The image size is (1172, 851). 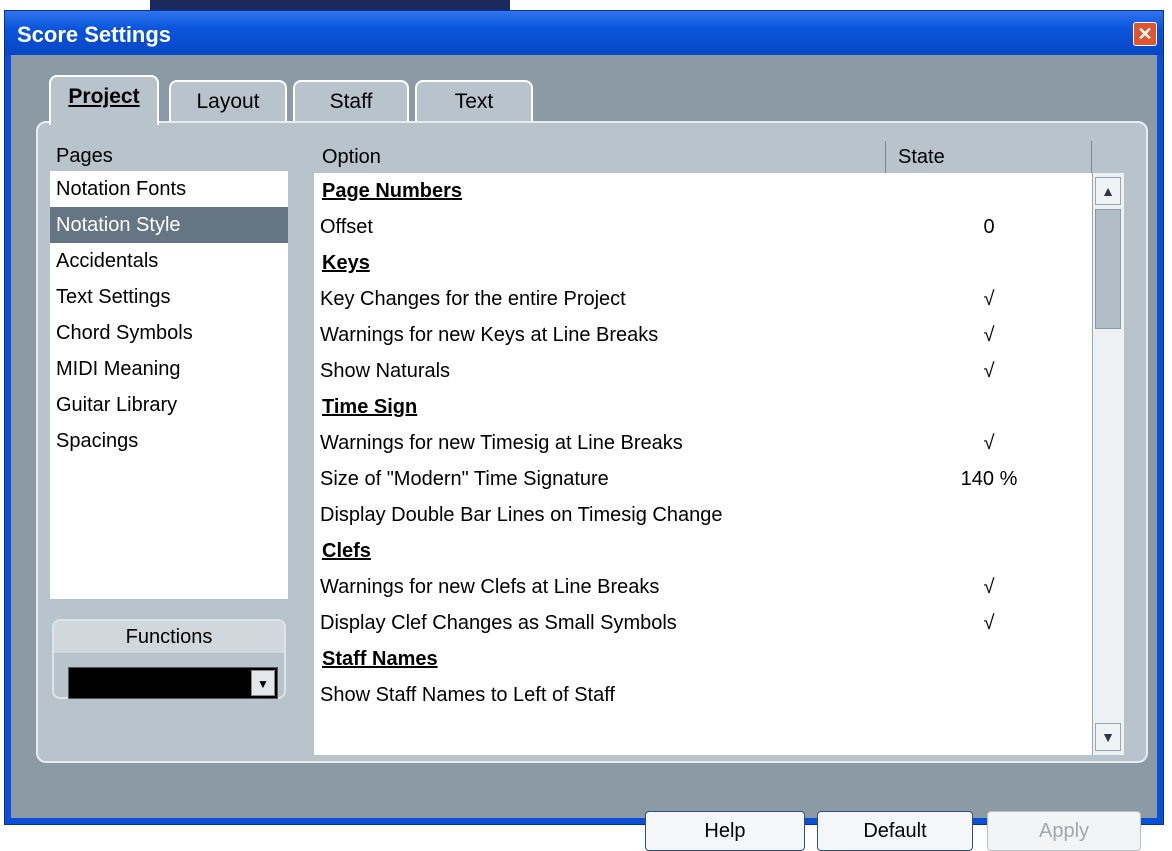 I want to click on tab-layout: Layout, so click(x=228, y=101).